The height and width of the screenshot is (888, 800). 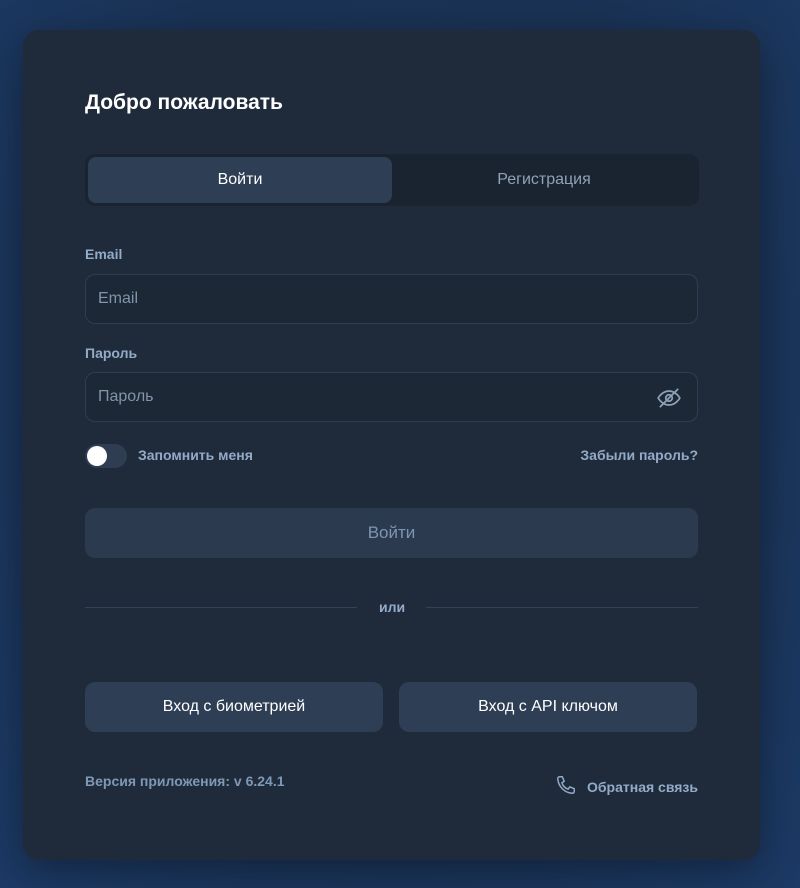 What do you see at coordinates (234, 707) in the screenshot?
I see `biometric-login-button: Вход с биометрией` at bounding box center [234, 707].